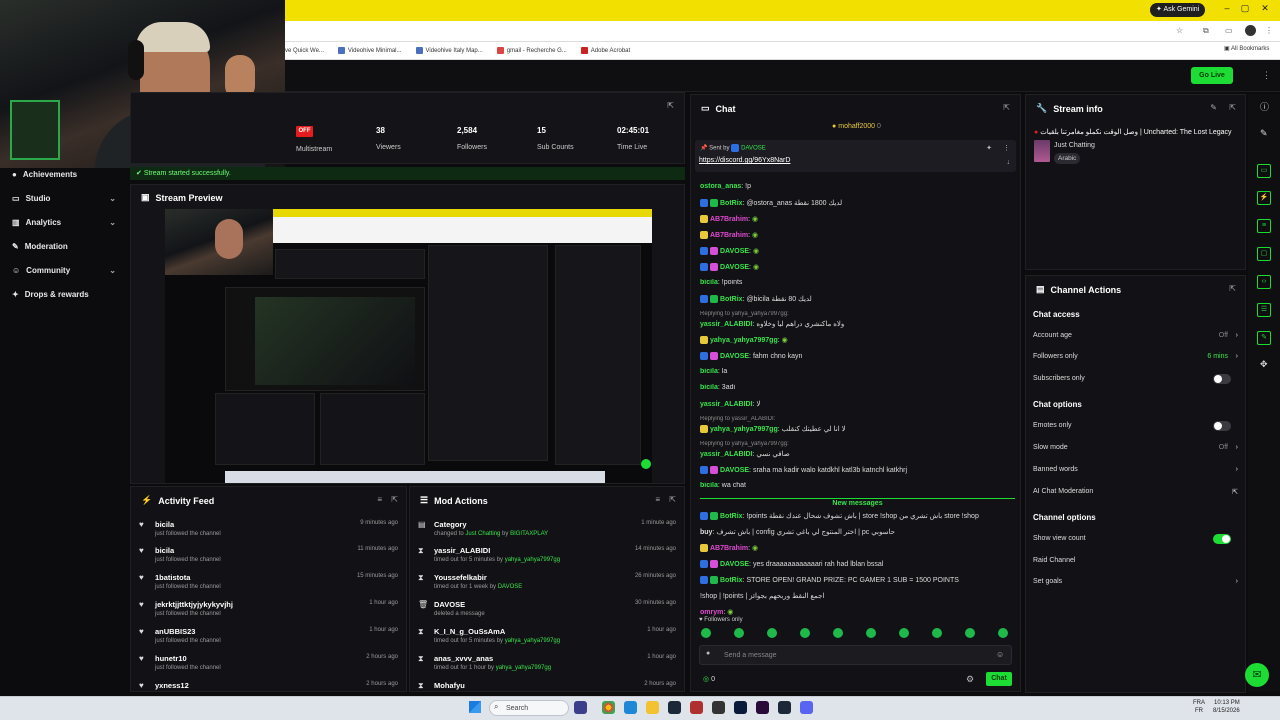  I want to click on sidebar-item-studio: ▭ Studio ⌄, so click(64, 198).